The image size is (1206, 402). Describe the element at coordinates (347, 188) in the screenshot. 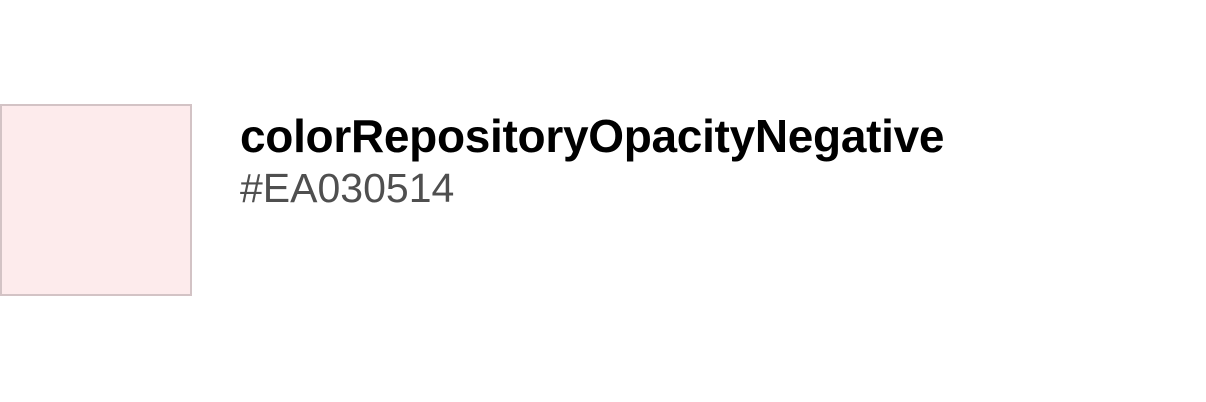

I see `color-token-value: #EA030514` at that location.